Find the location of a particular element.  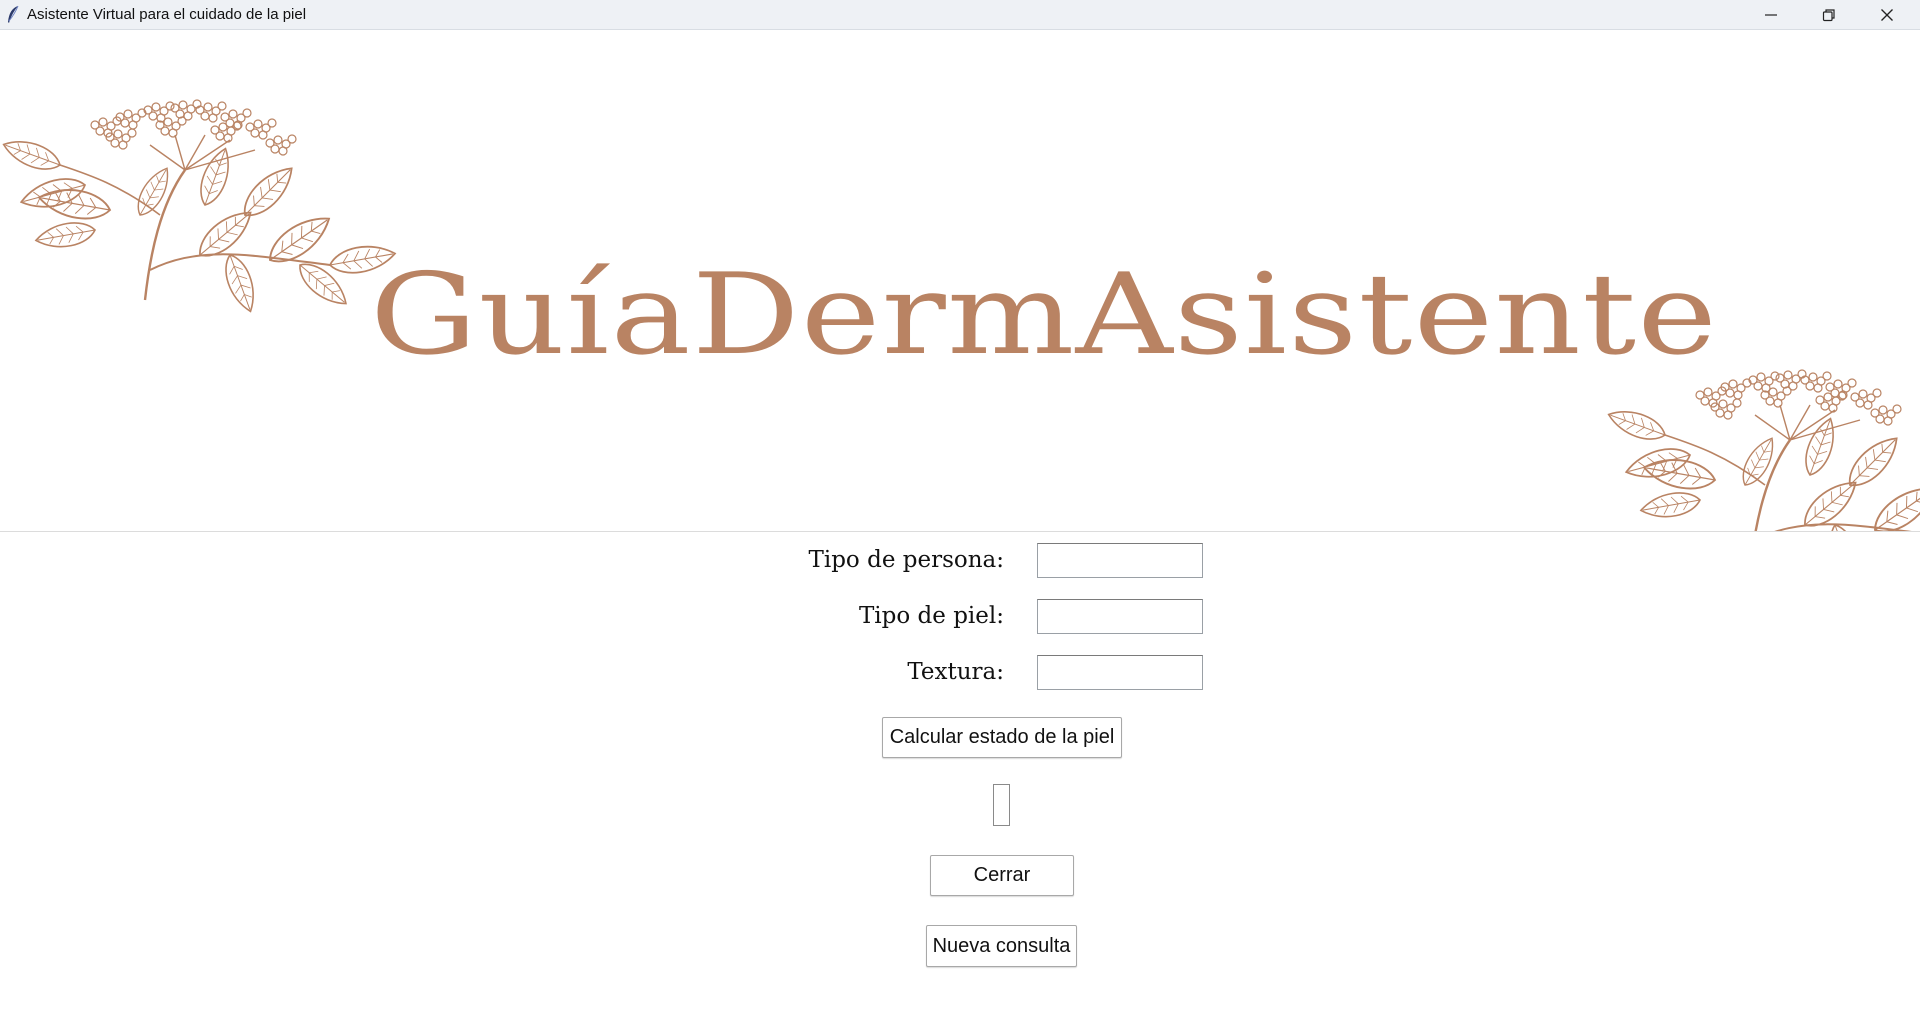

restore-icon is located at coordinates (1828, 14).